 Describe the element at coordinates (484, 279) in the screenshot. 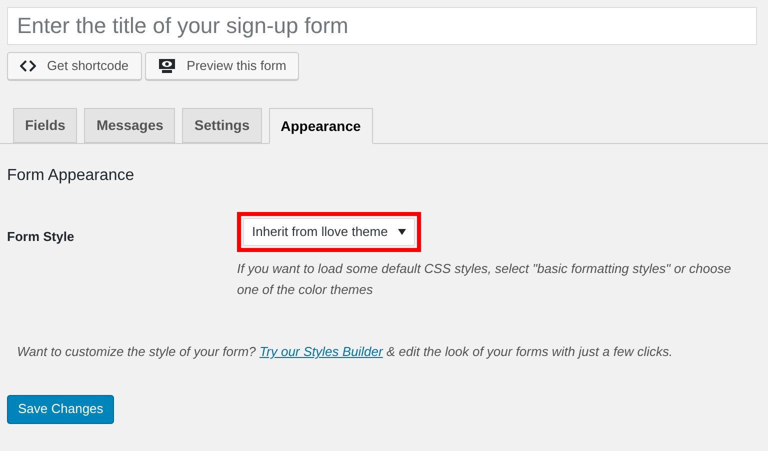

I see `help-text: If you want to load some default CSS styles, select "basic formatting styles" or choose one of the color themes` at that location.